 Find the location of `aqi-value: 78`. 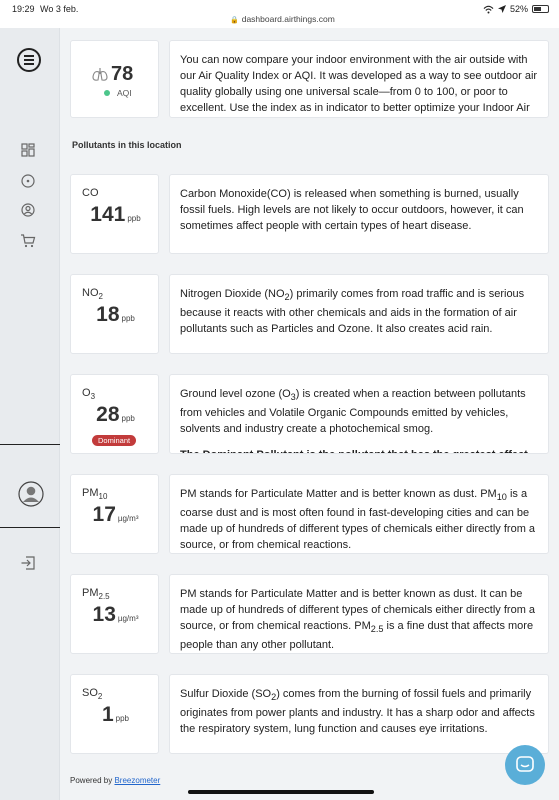

aqi-value: 78 is located at coordinates (122, 74).